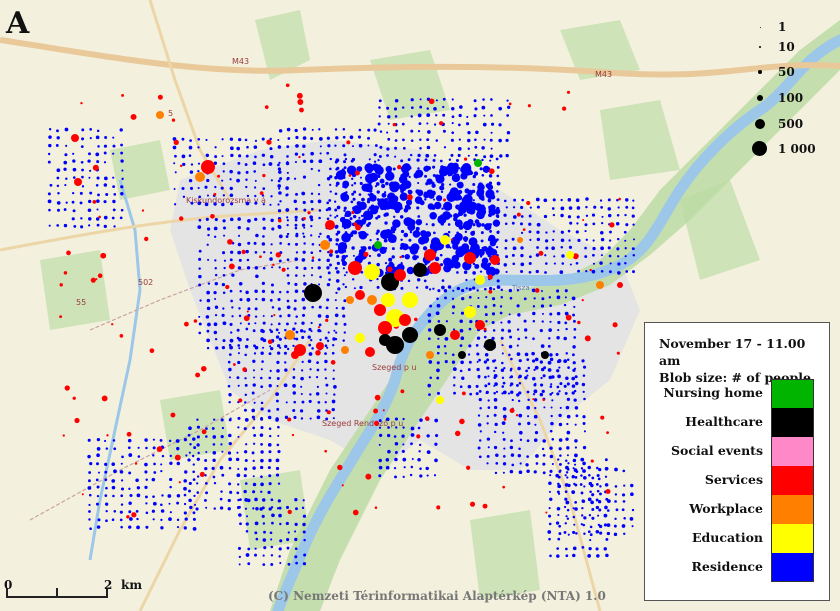  Describe the element at coordinates (797, 149) in the screenshot. I see `size-label: 1 000` at that location.